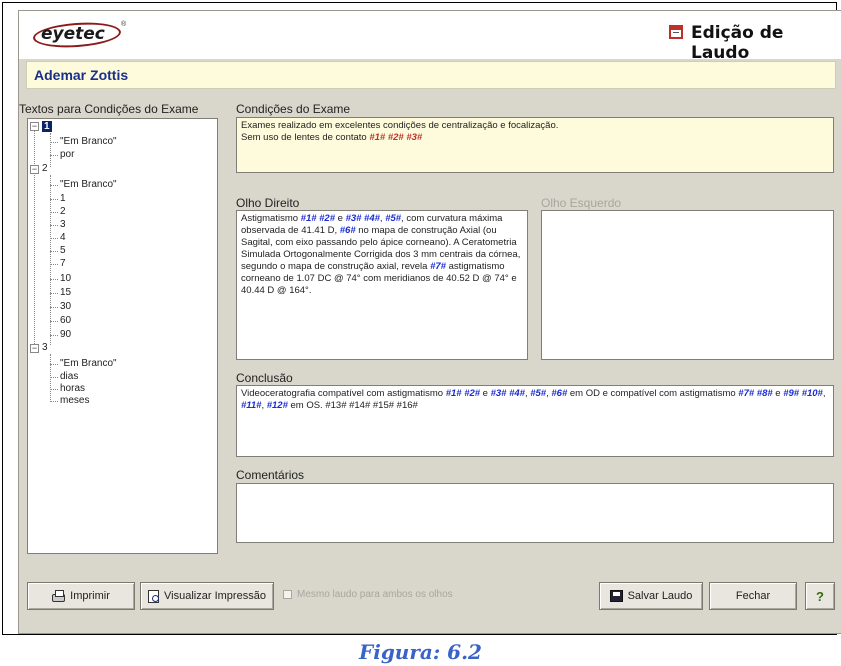  Describe the element at coordinates (616, 596) in the screenshot. I see `save-disk-icon` at that location.